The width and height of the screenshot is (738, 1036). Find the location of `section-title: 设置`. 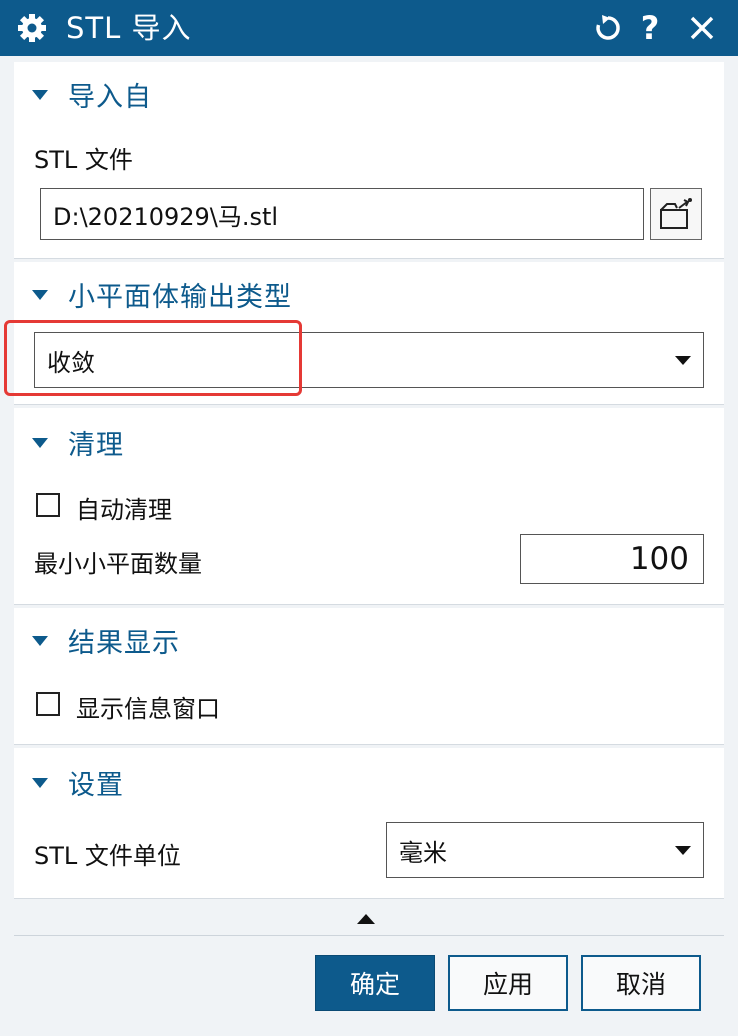

section-title: 设置 is located at coordinates (96, 785).